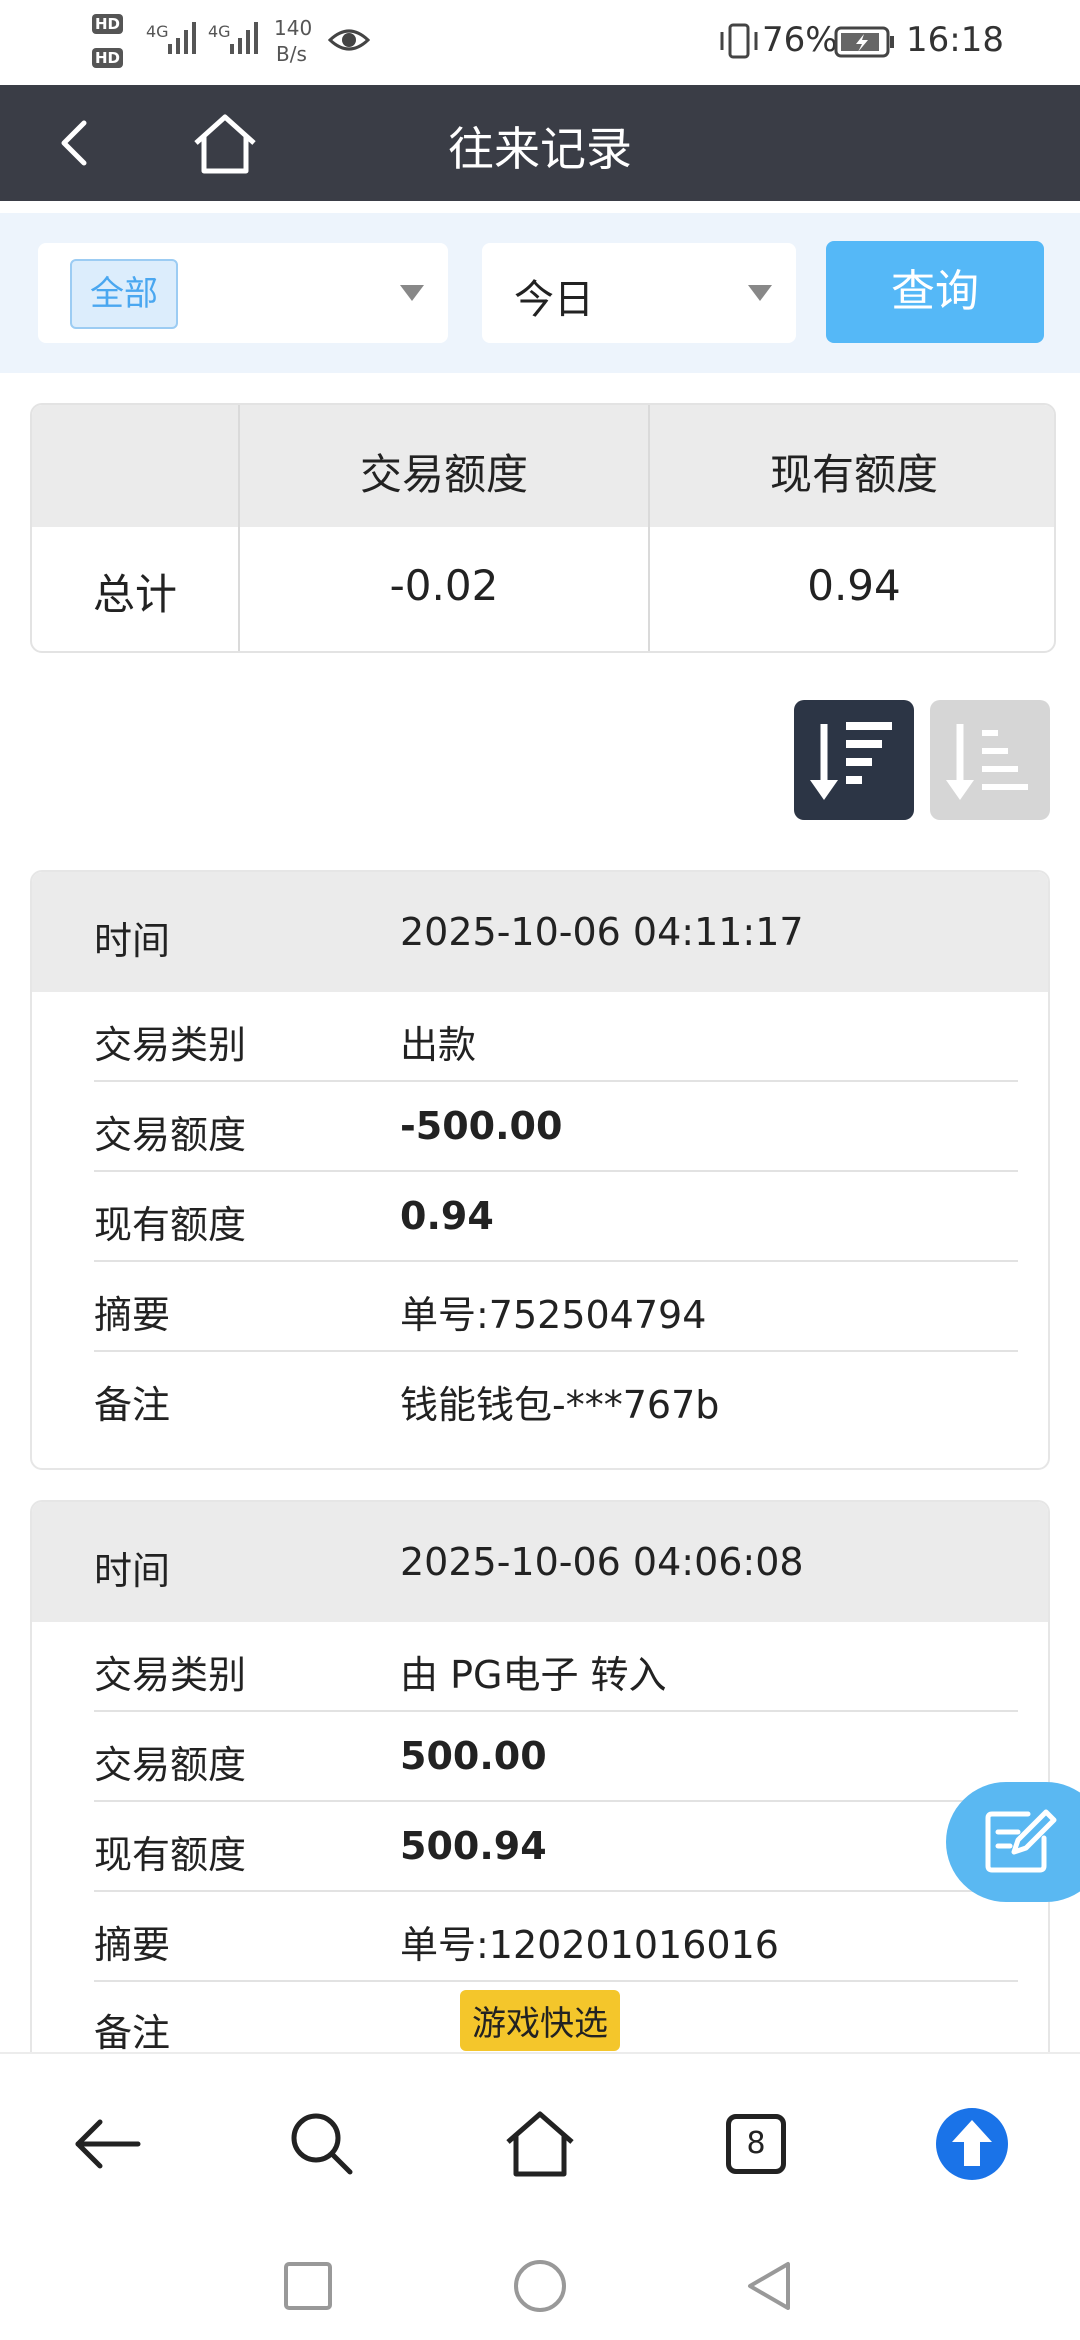  Describe the element at coordinates (540, 149) in the screenshot. I see `page-title: 往来记录` at that location.